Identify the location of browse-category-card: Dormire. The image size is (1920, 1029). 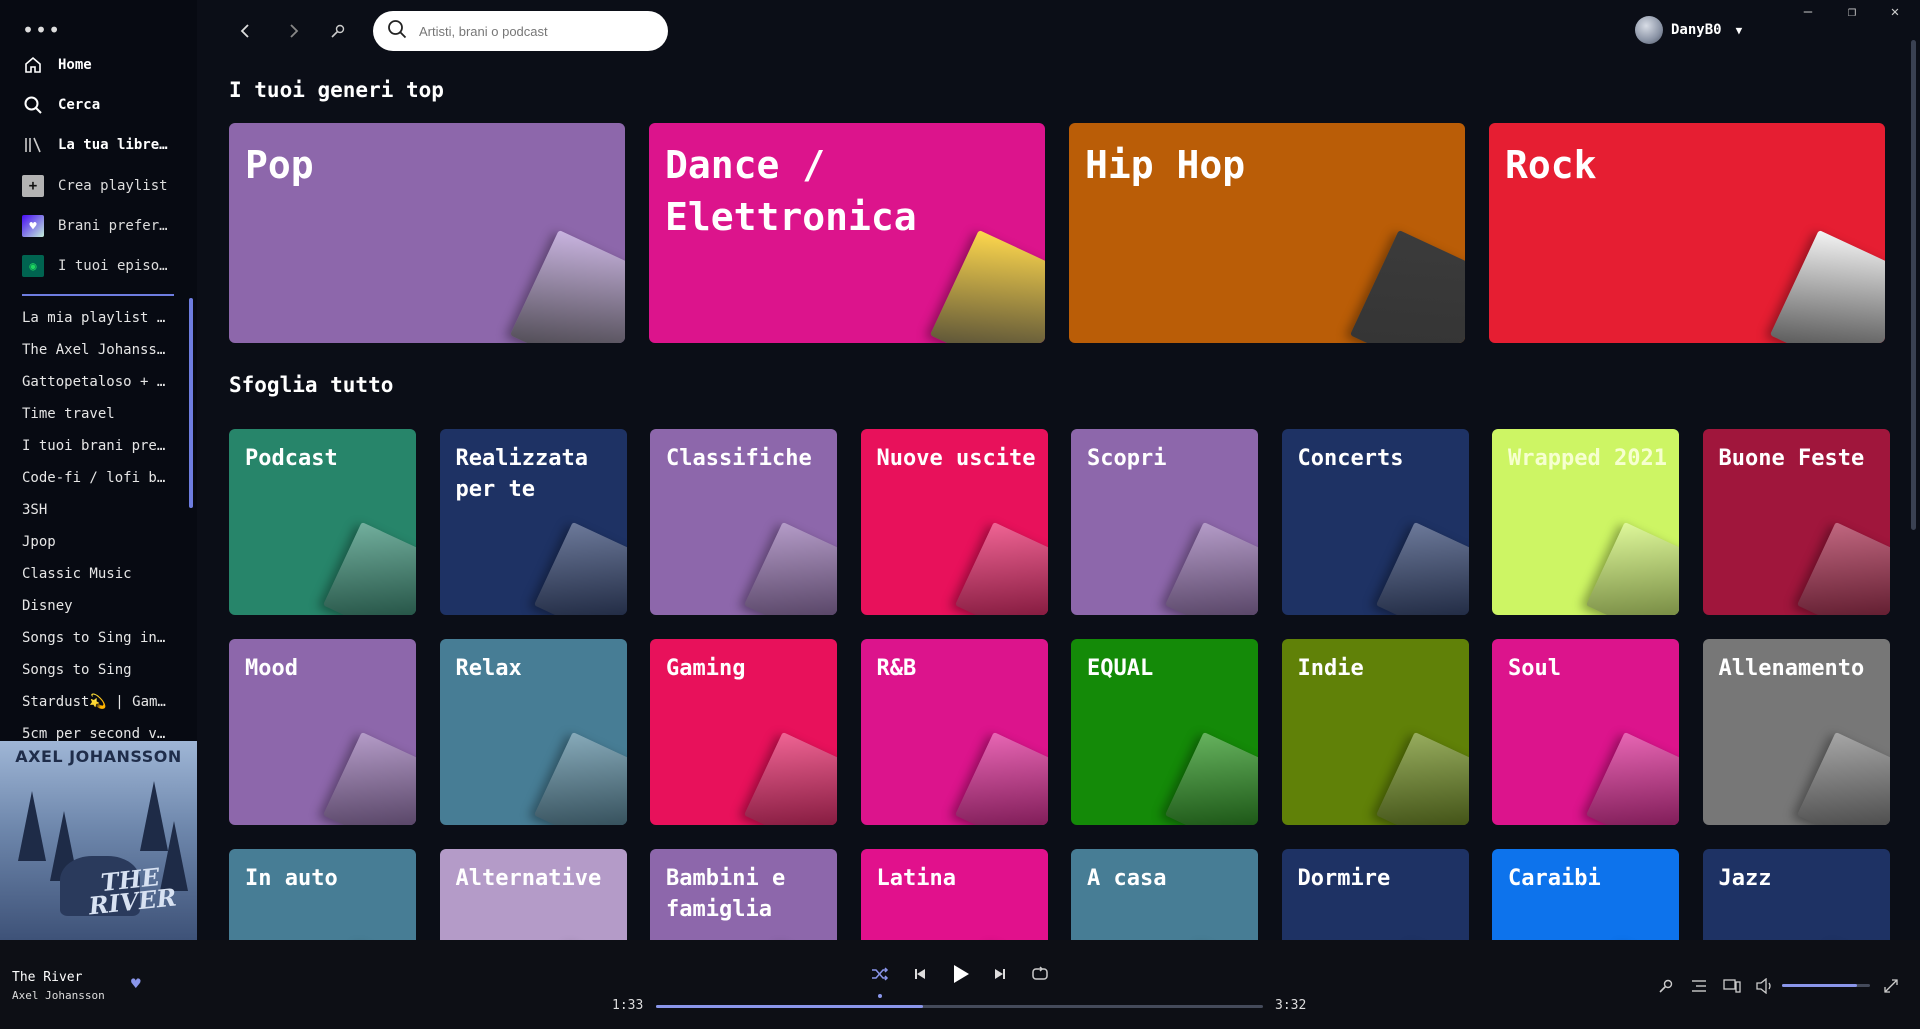
(1375, 894).